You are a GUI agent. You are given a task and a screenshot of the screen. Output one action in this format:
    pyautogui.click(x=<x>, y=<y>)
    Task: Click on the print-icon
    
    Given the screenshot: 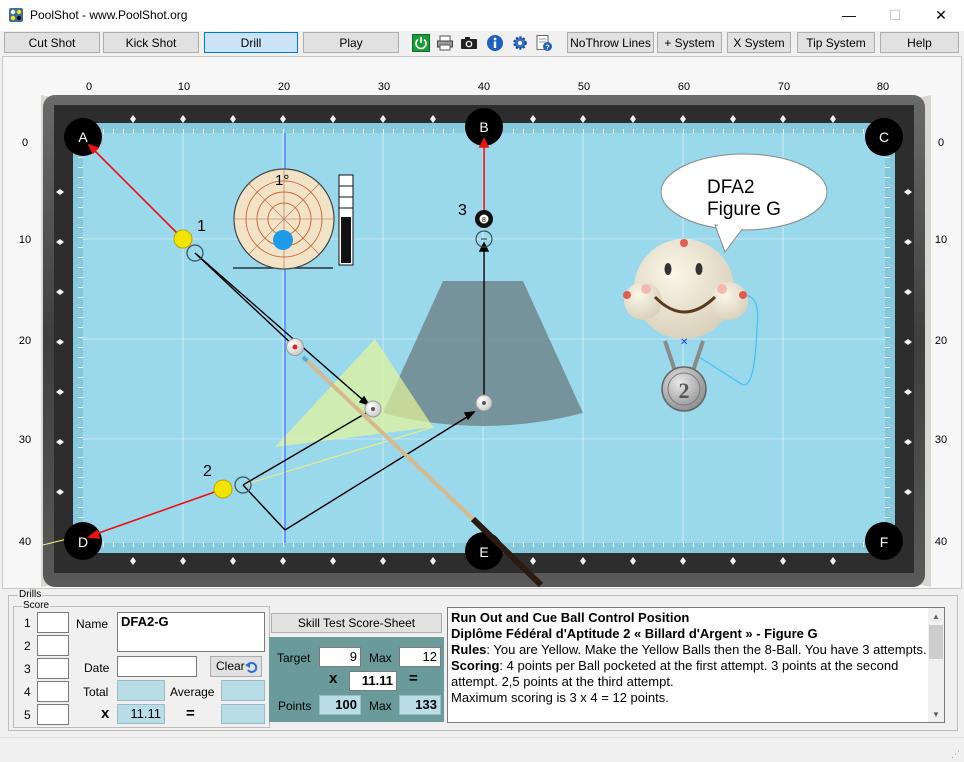 What is the action you would take?
    pyautogui.click(x=445, y=43)
    